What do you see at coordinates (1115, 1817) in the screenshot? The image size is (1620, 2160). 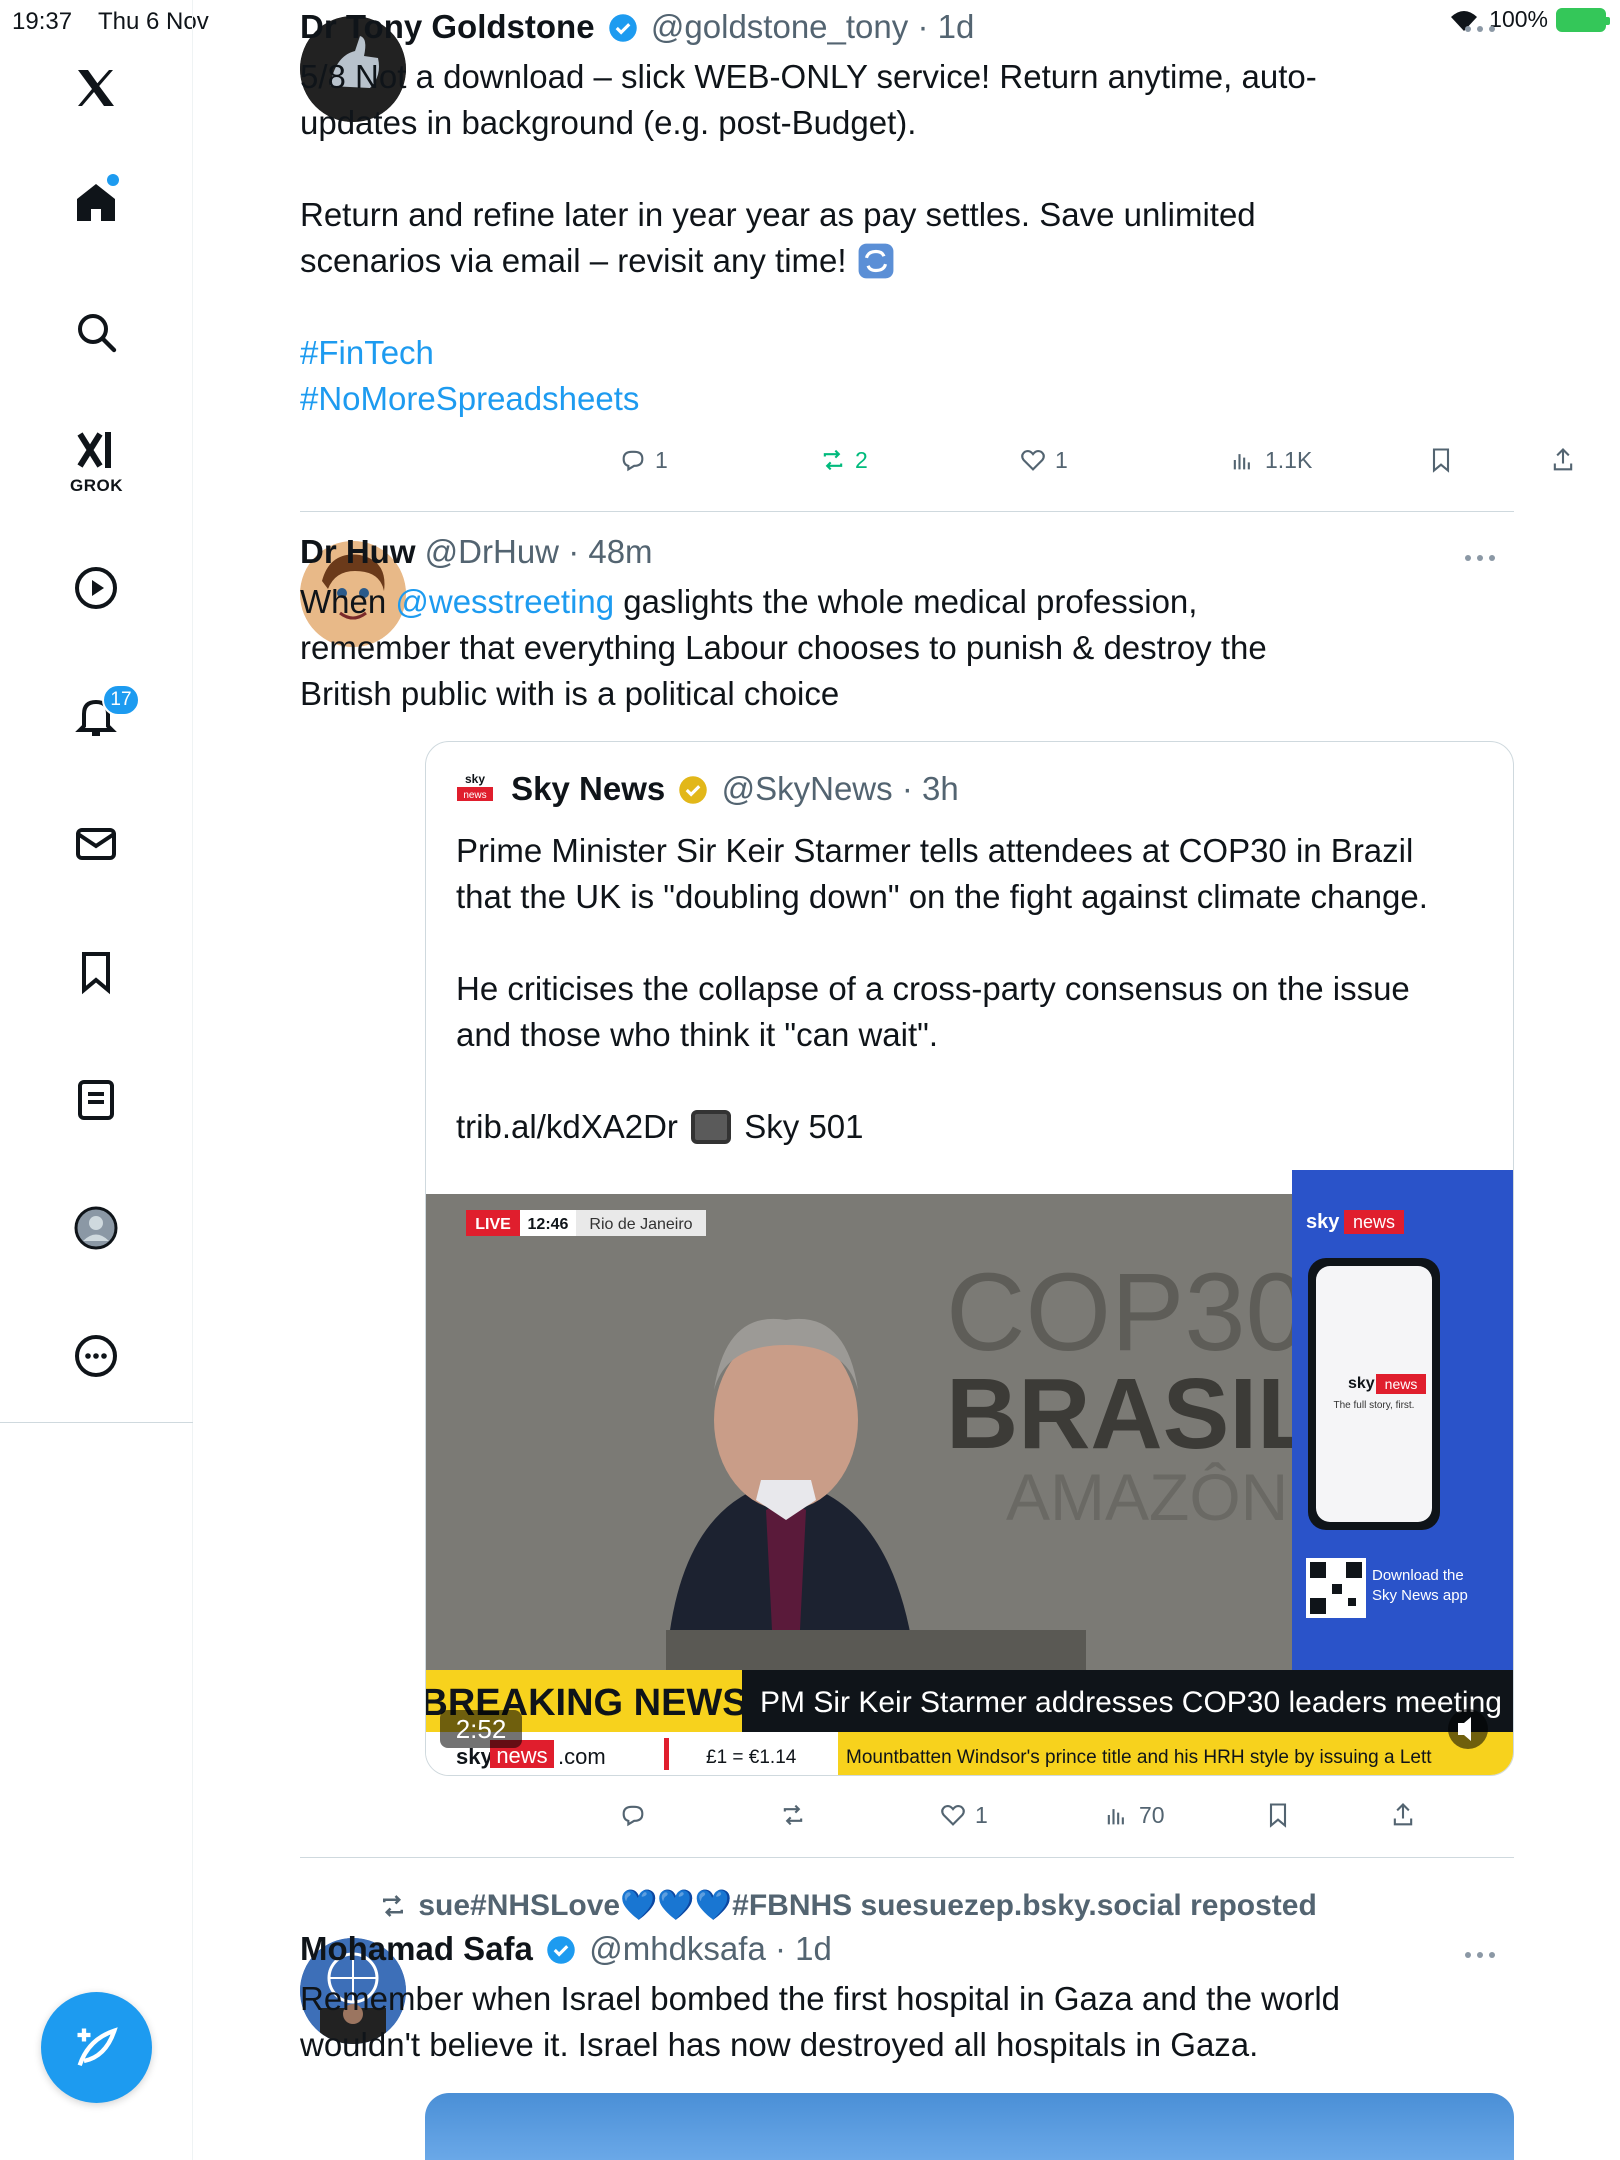 I see `views-chart-icon` at bounding box center [1115, 1817].